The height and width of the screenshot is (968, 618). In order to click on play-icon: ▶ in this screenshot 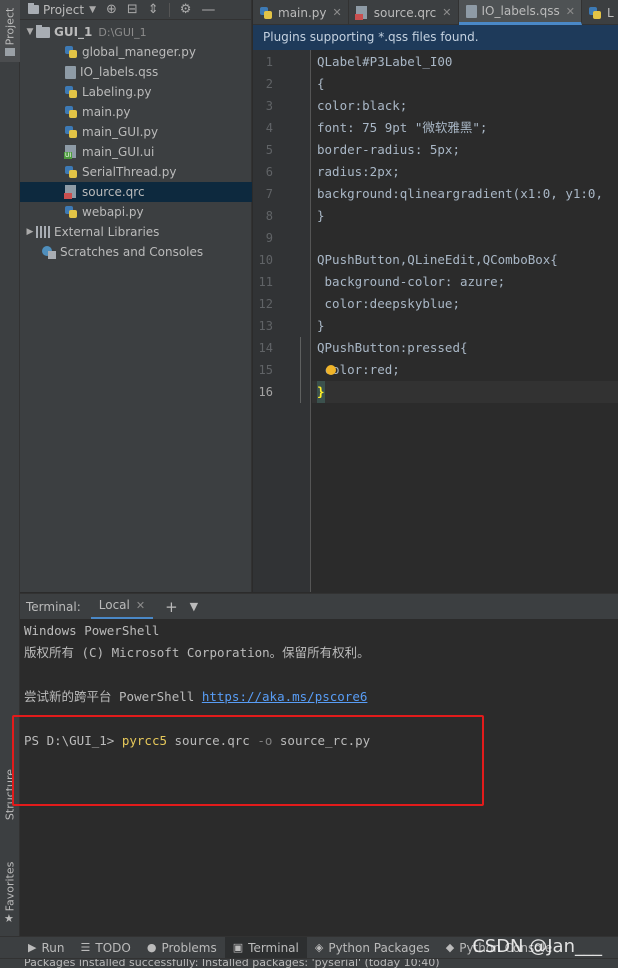, I will do `click(32, 947)`.